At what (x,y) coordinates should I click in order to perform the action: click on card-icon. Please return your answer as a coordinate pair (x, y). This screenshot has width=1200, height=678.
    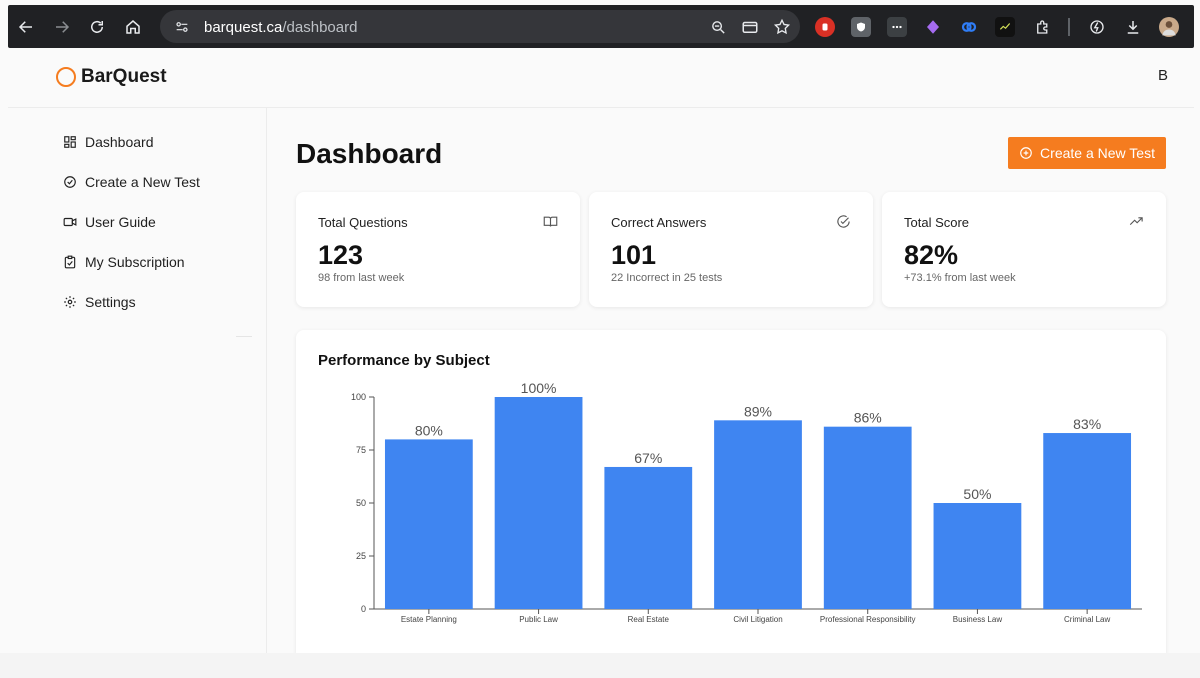
    Looking at the image, I should click on (750, 27).